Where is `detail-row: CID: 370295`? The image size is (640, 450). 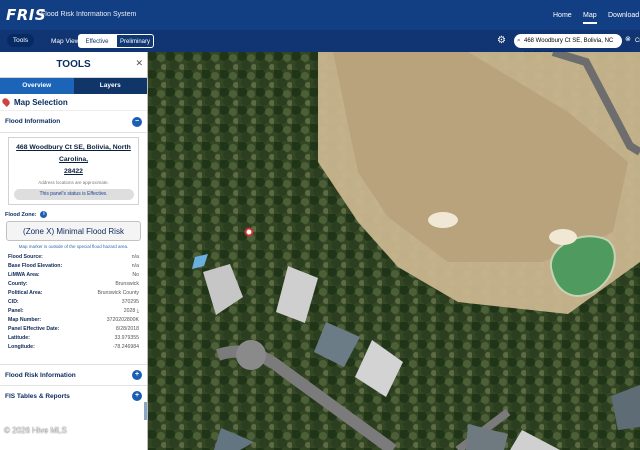
detail-row: CID: 370295 is located at coordinates (73, 302).